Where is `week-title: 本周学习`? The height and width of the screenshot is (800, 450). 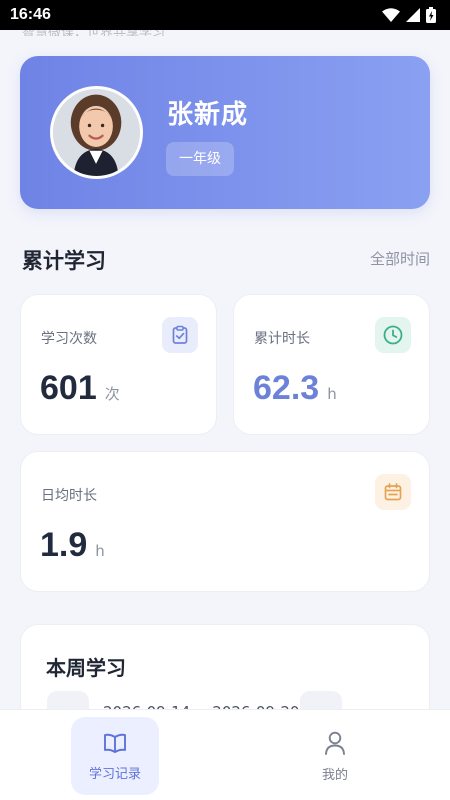
week-title: 本周学习 is located at coordinates (86, 668).